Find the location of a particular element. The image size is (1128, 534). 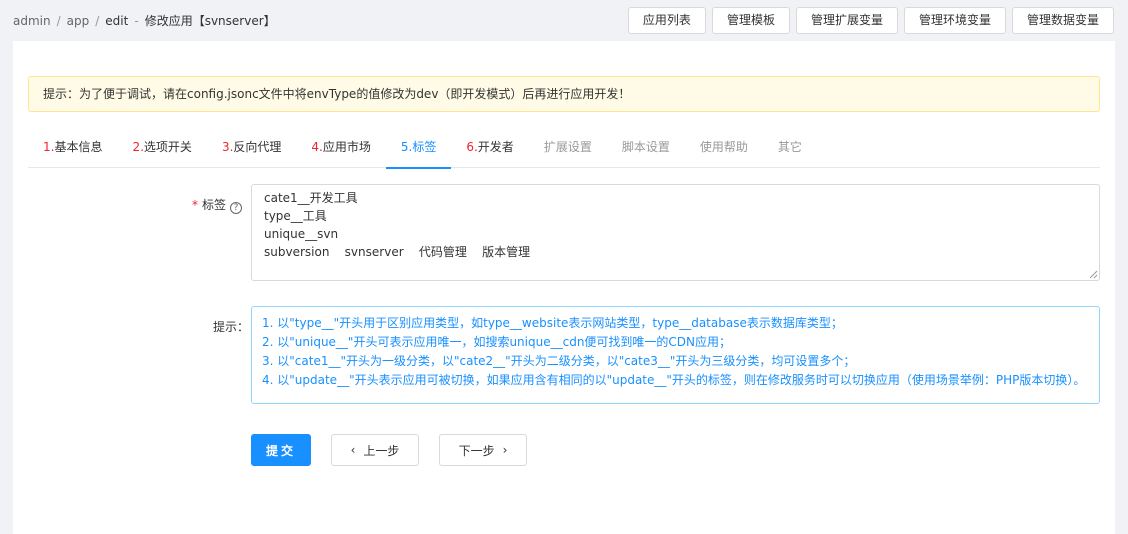

prev-step-button: ‹ 上一步 is located at coordinates (375, 450).